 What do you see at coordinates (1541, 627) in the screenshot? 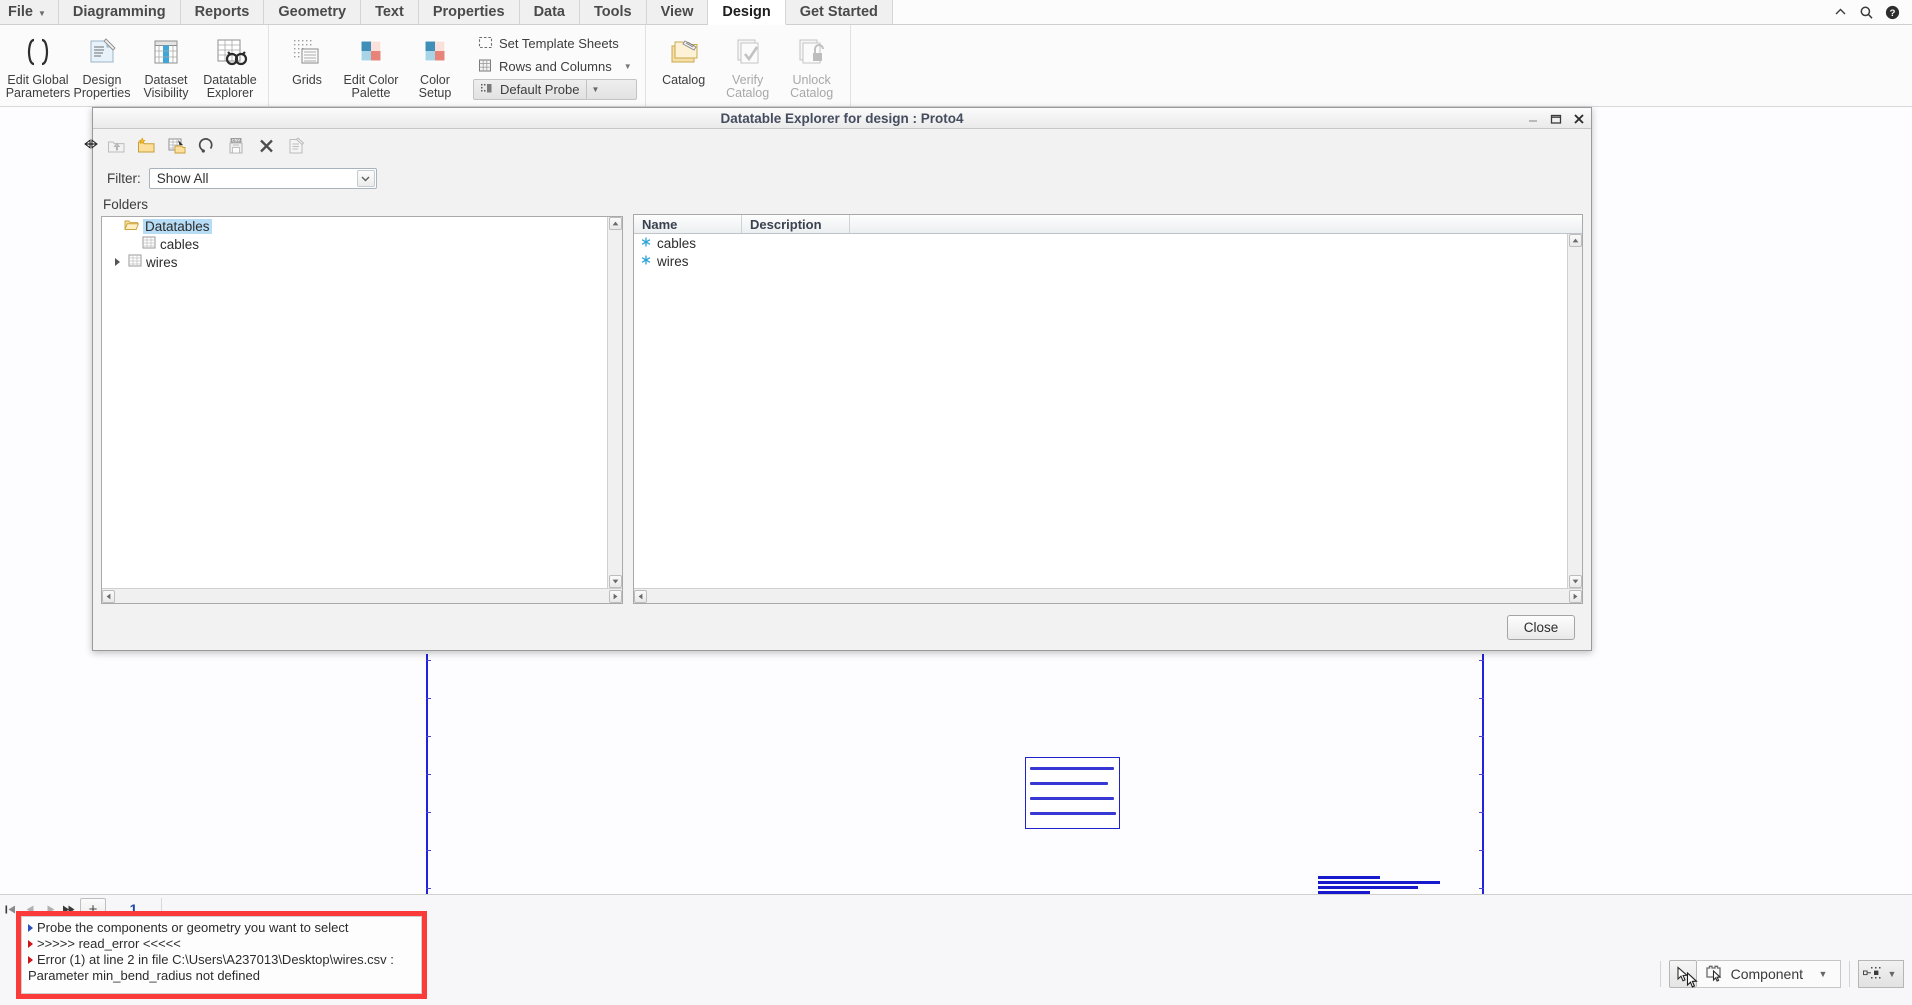
I see `close-button: Close` at bounding box center [1541, 627].